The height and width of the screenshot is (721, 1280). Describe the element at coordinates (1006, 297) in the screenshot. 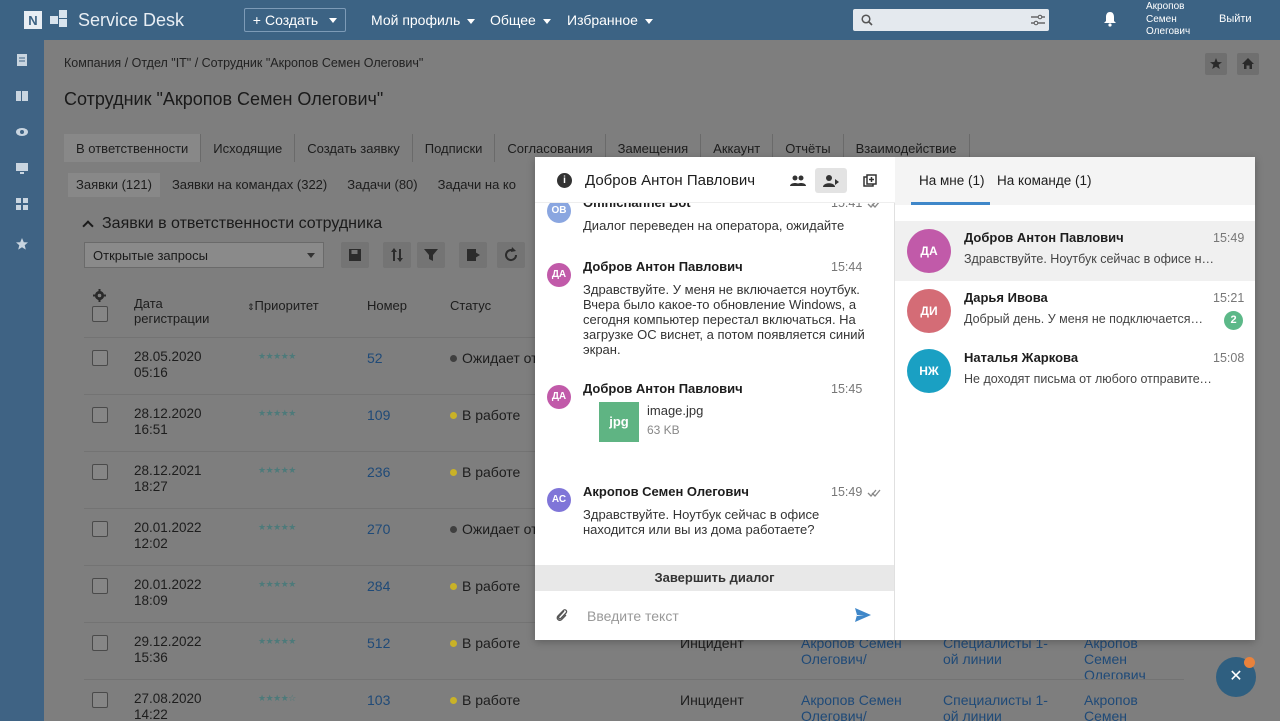

I see `conversation-name: Дарья Ивова` at that location.